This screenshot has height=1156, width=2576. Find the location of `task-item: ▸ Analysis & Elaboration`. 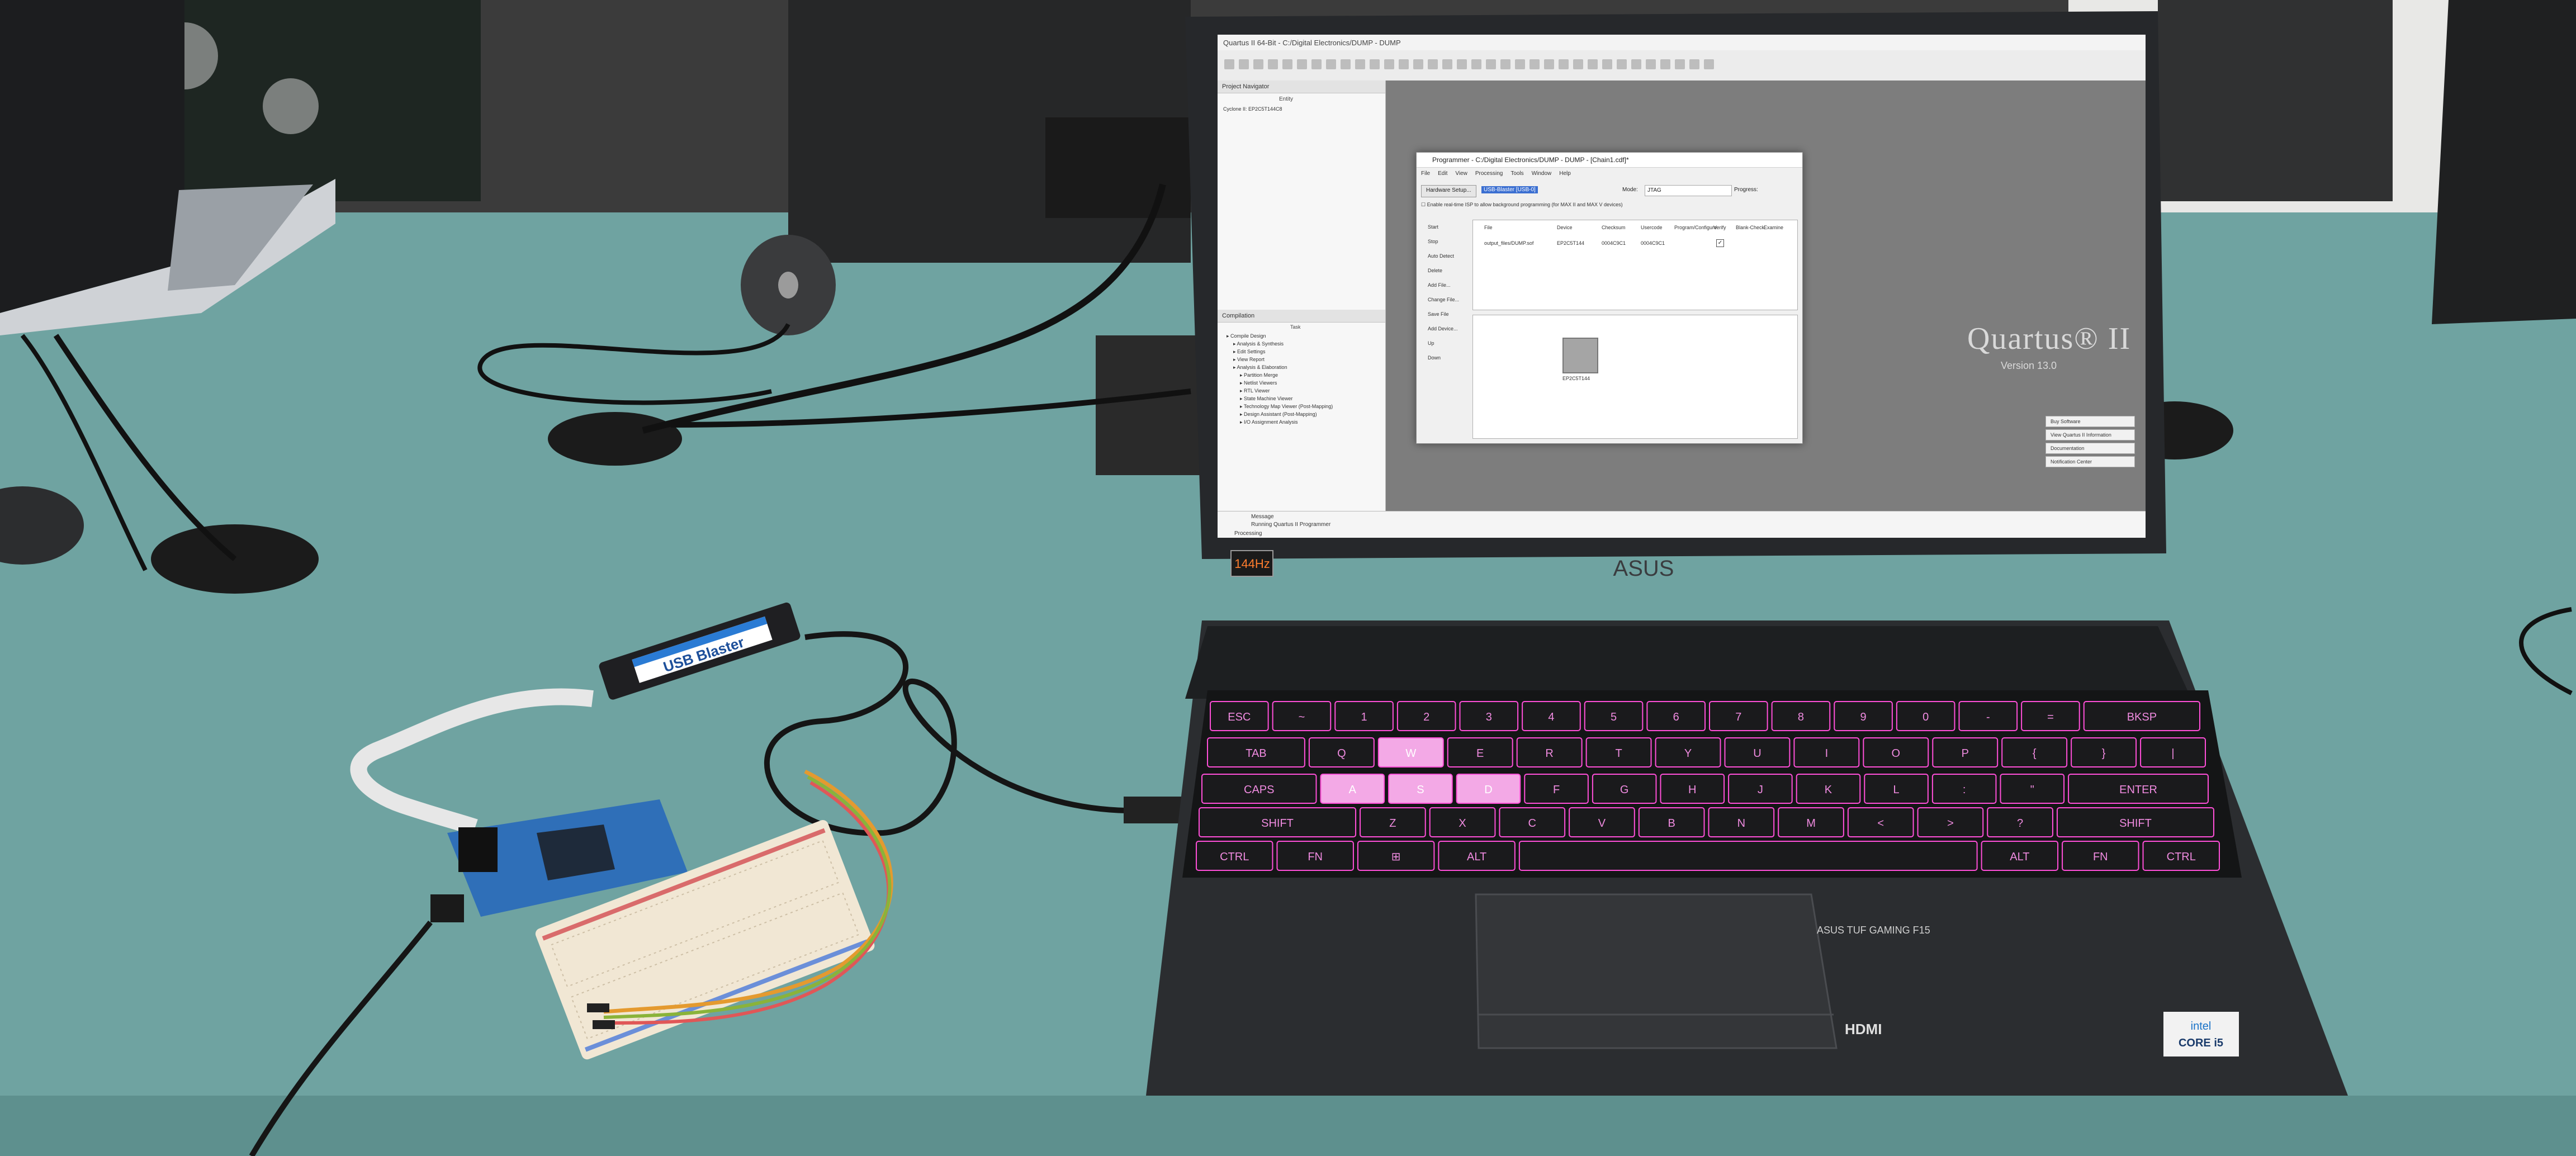

task-item: ▸ Analysis & Elaboration is located at coordinates (1301, 368).